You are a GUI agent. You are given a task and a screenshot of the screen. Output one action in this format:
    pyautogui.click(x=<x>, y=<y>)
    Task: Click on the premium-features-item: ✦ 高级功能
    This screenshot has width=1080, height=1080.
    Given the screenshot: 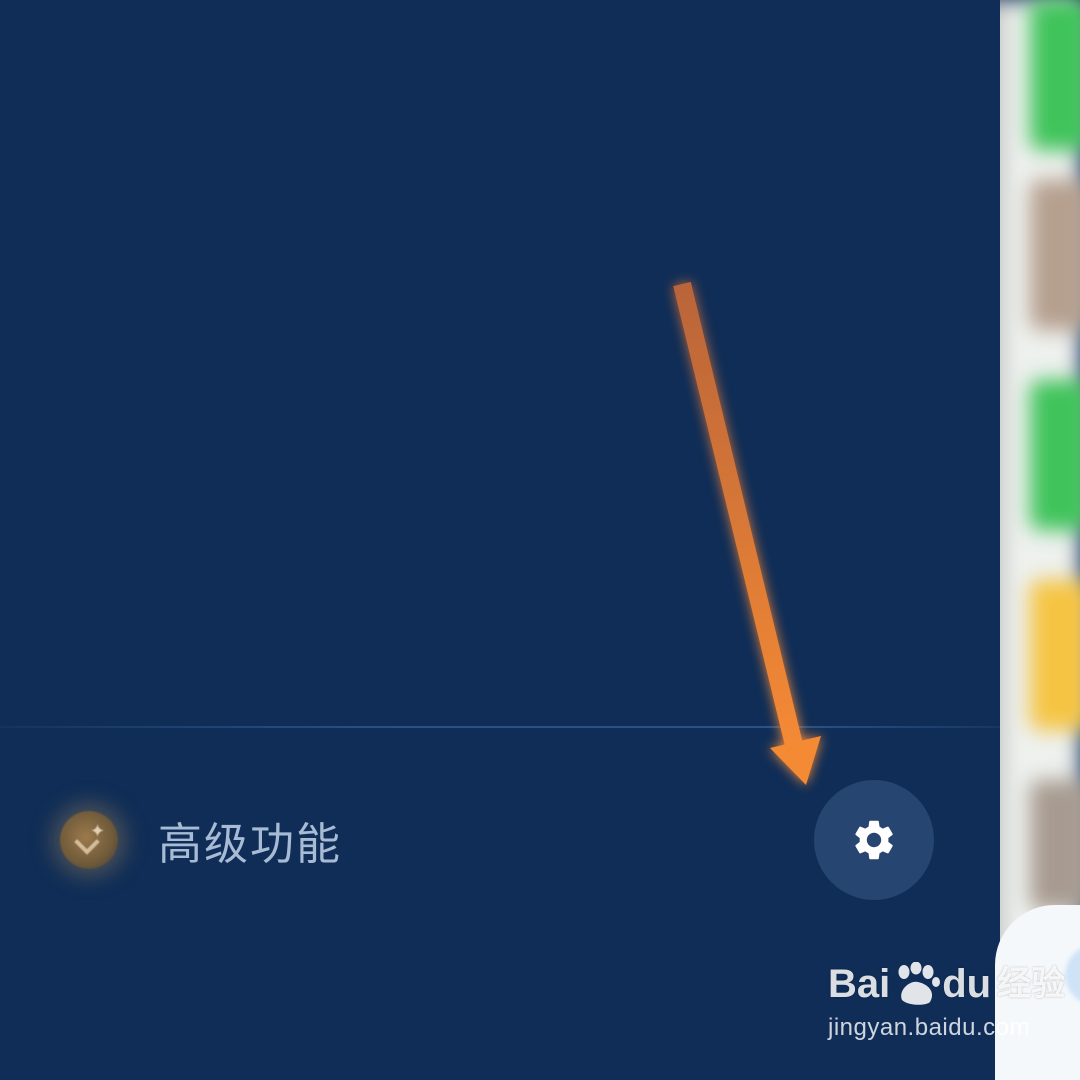 What is the action you would take?
    pyautogui.click(x=201, y=840)
    